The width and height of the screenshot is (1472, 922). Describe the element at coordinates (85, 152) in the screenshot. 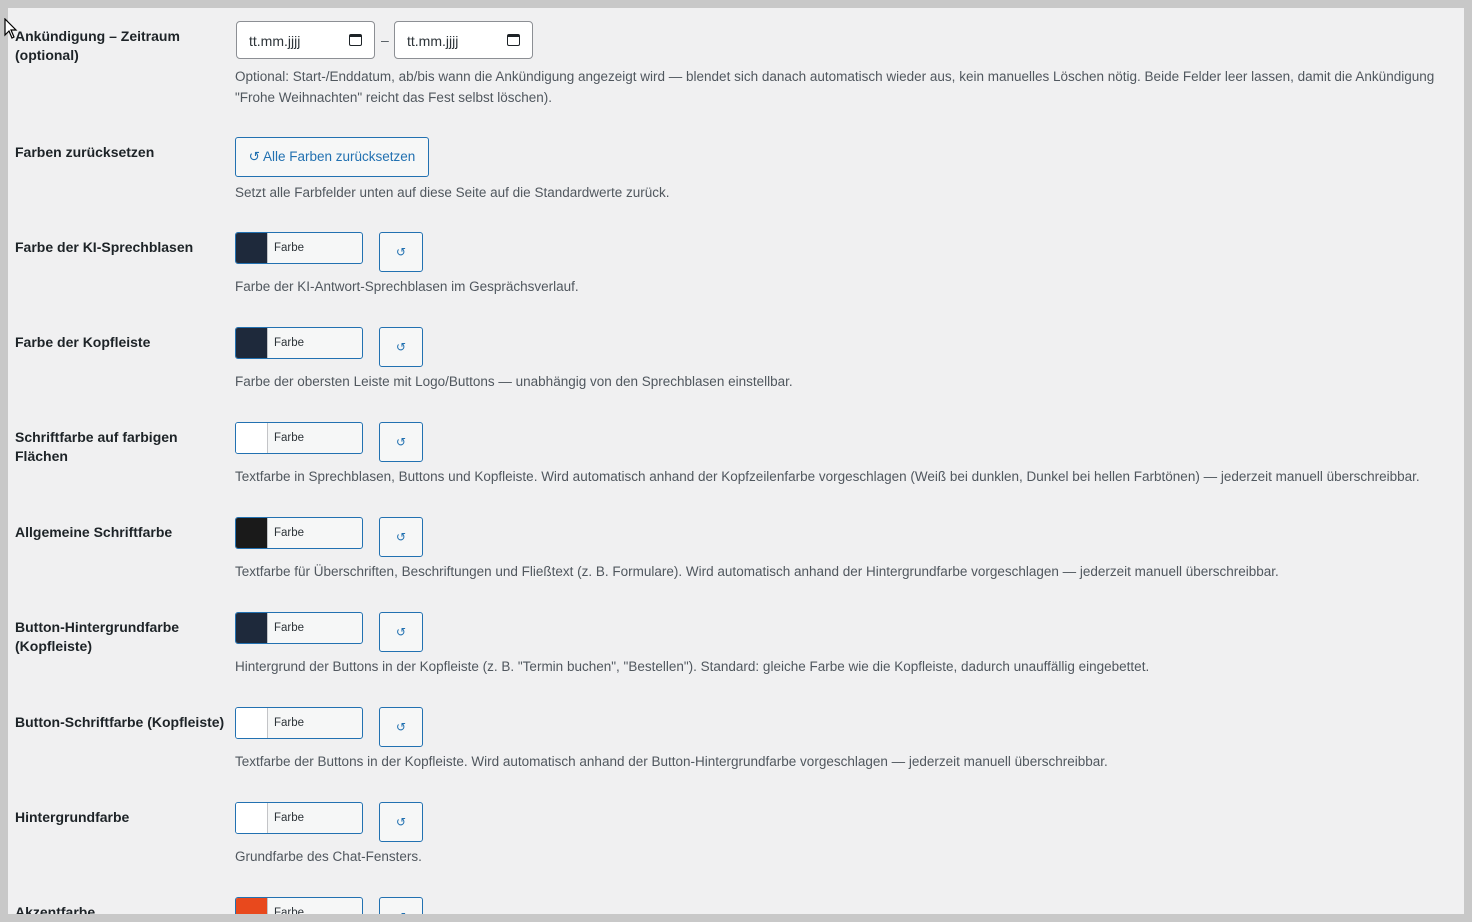

I see `reset-colors-label: Farben zurücksetzen` at that location.